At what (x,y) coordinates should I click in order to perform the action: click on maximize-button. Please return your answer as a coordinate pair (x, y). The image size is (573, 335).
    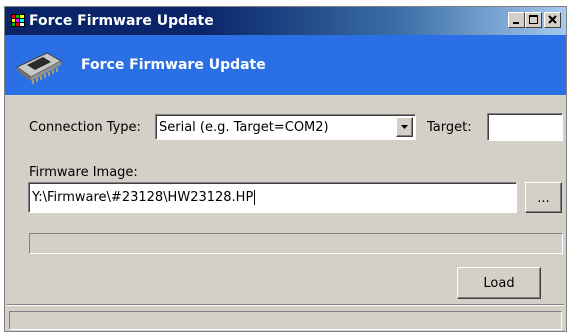
    Looking at the image, I should click on (533, 20).